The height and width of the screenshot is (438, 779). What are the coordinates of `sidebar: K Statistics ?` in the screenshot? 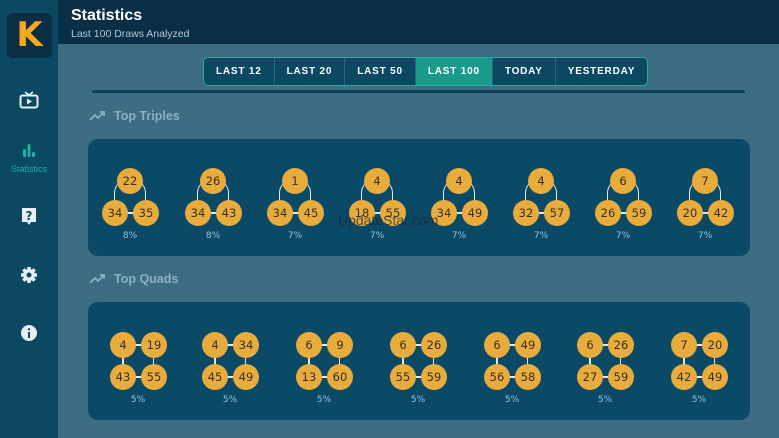 It's located at (29, 219).